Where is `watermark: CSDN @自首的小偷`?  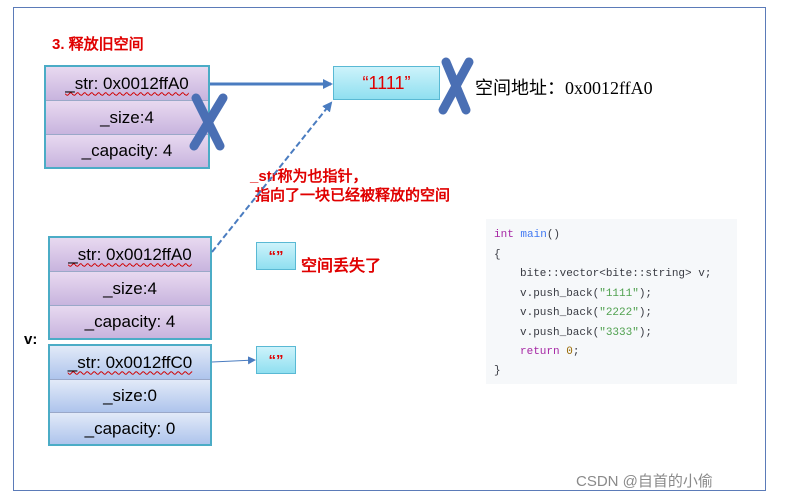
watermark: CSDN @自首的小偷 is located at coordinates (644, 481).